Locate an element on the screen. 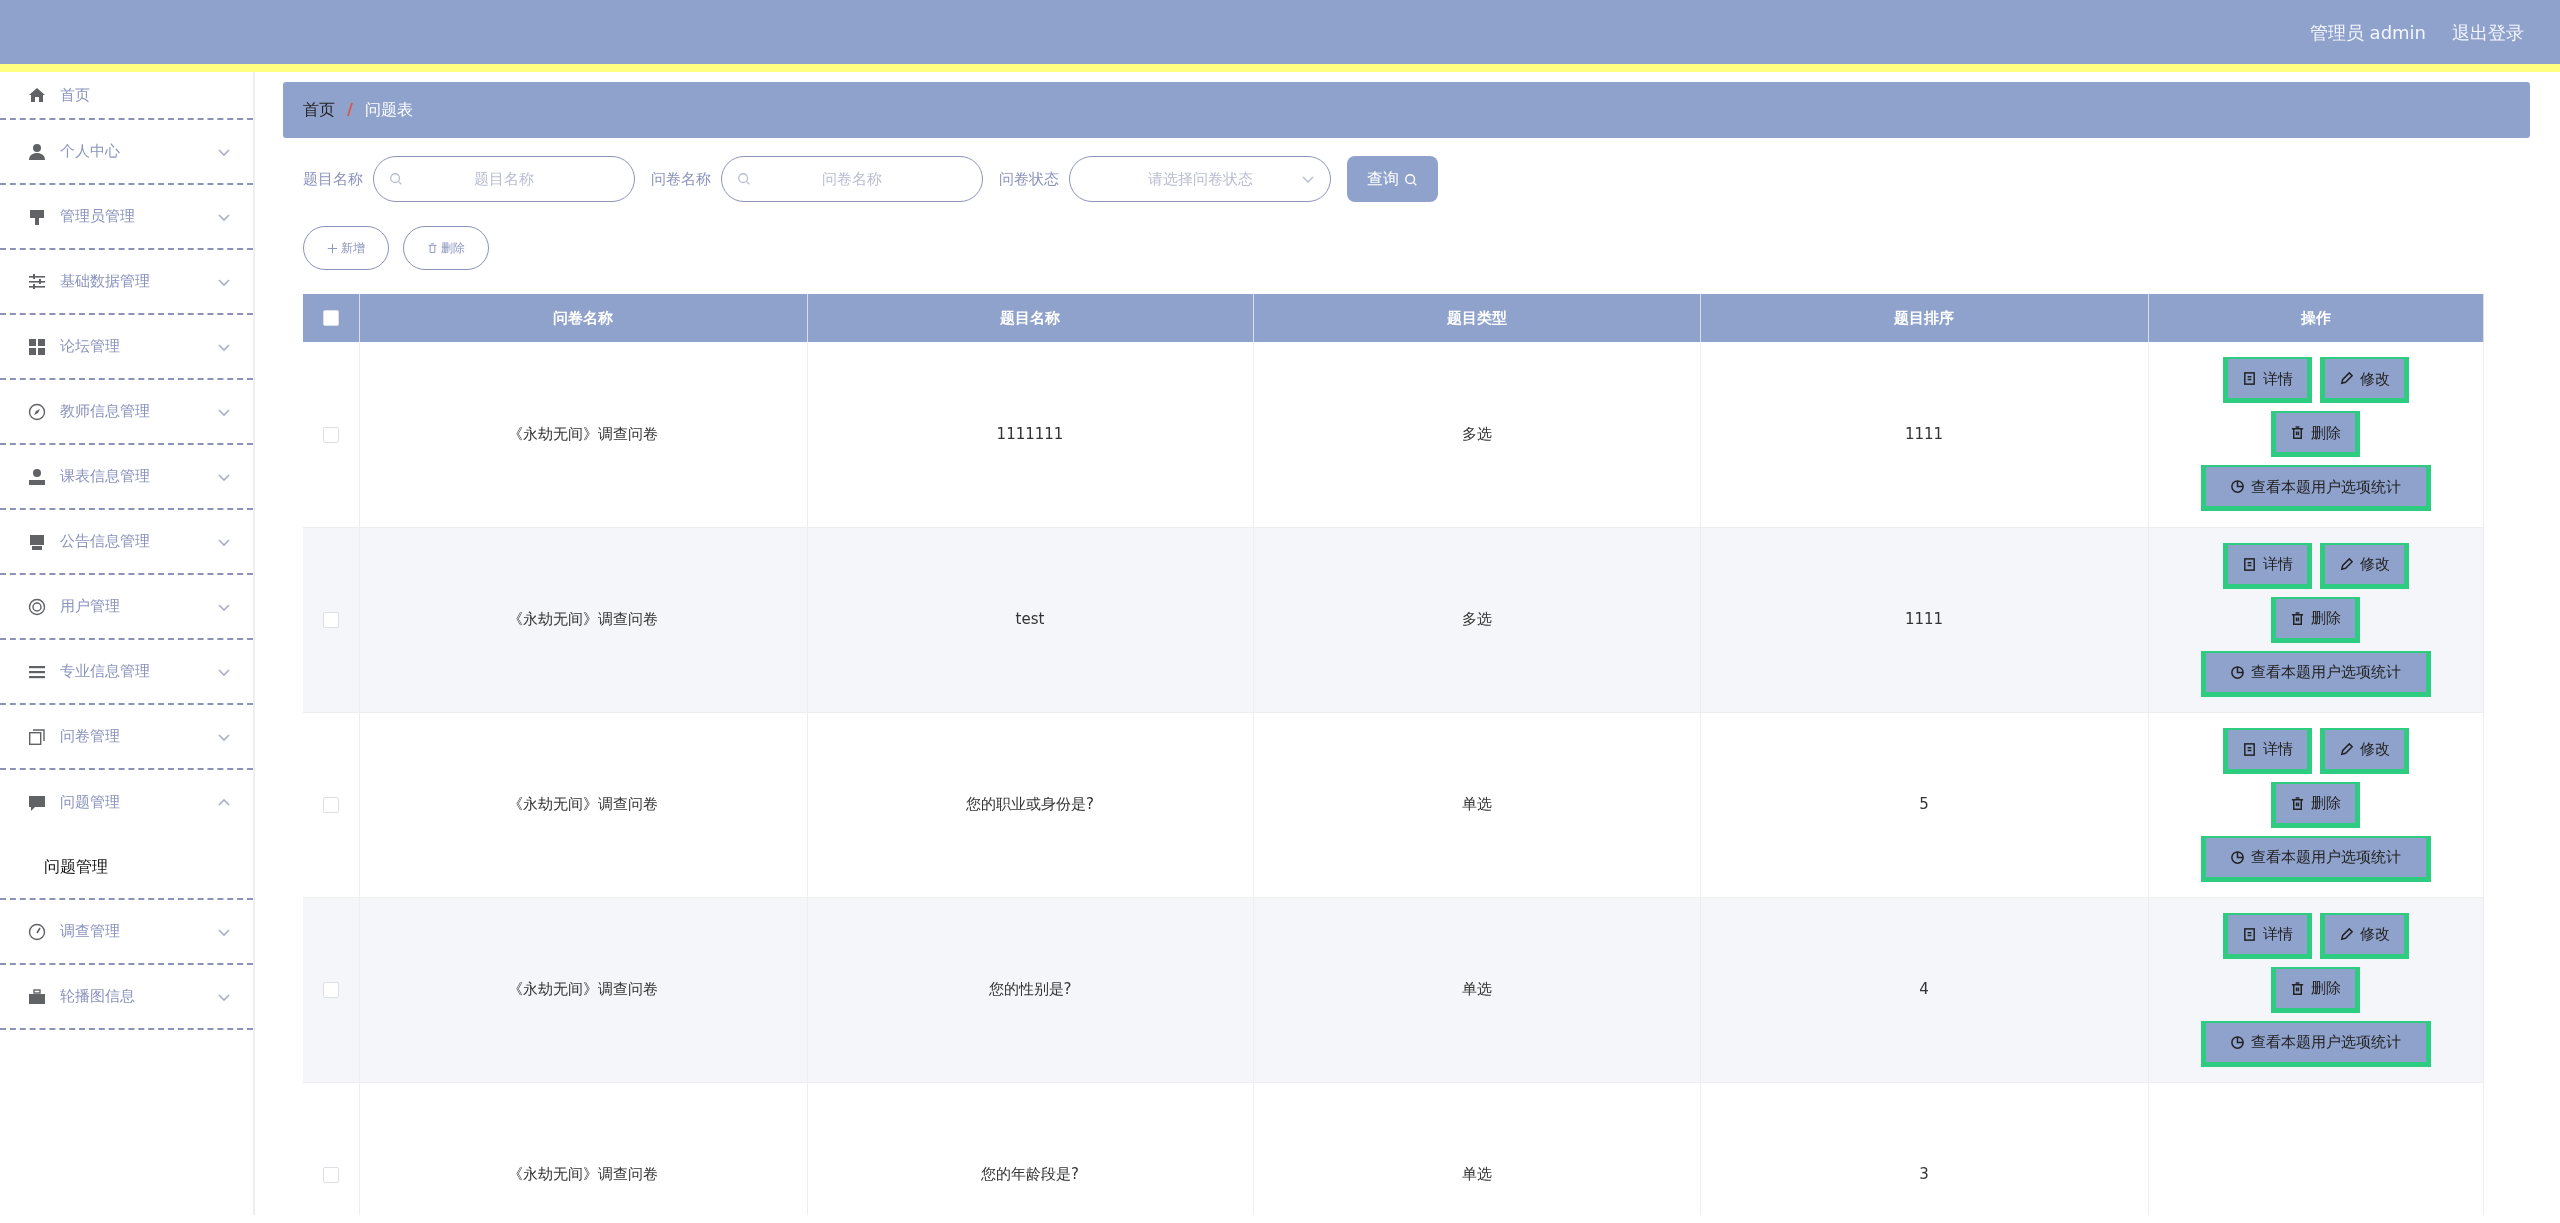 This screenshot has width=2560, height=1223. filter-label: 问卷状态 is located at coordinates (1029, 179).